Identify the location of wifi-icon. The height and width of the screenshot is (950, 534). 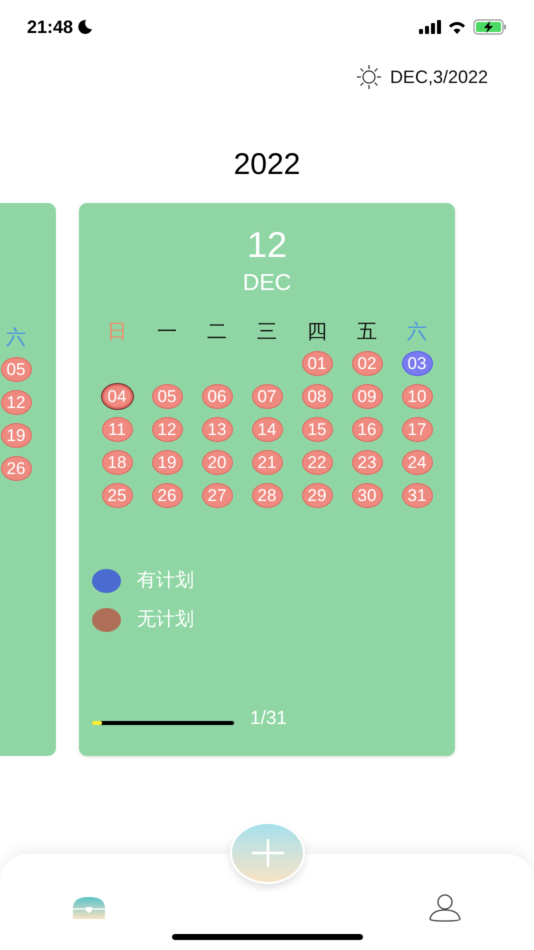
(457, 27).